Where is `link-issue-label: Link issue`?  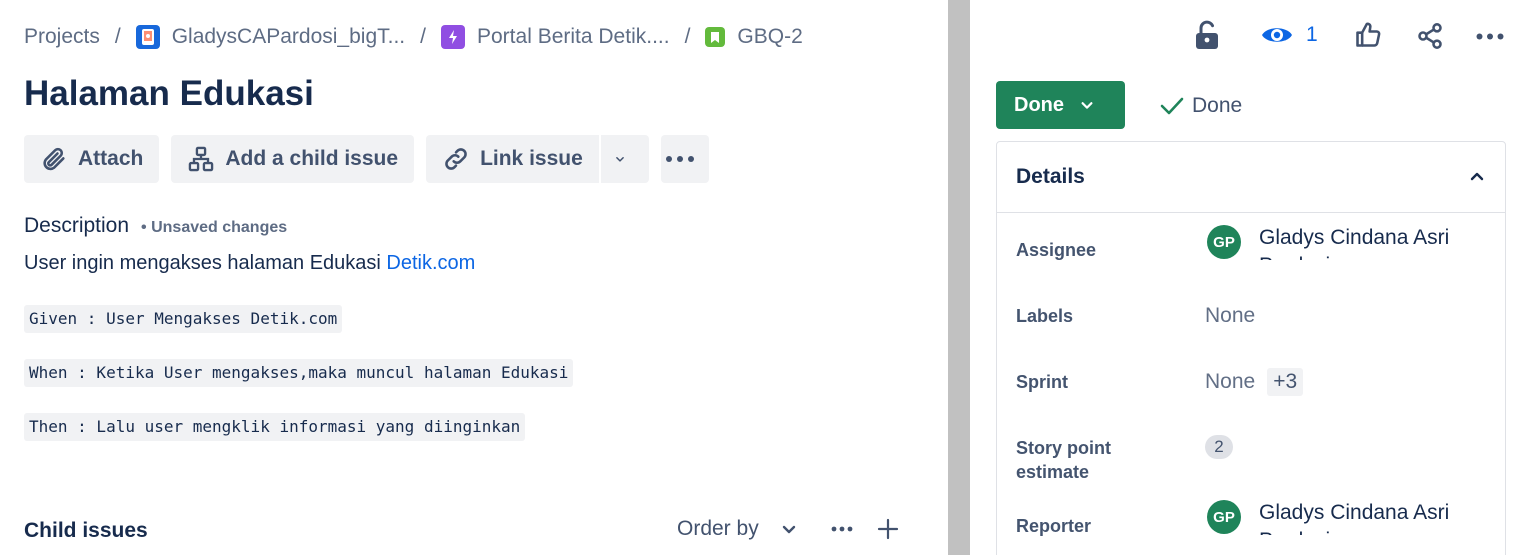 link-issue-label: Link issue is located at coordinates (531, 158).